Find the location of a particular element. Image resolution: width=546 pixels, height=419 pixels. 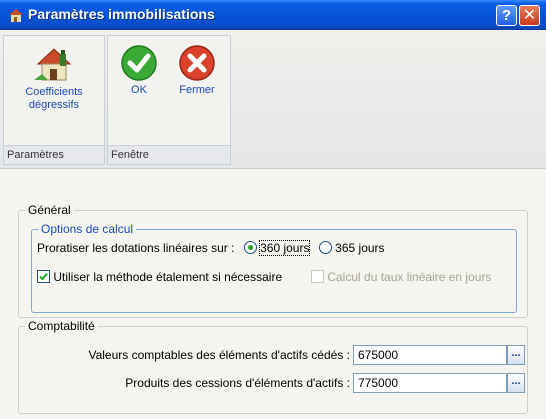

ok-button: OK is located at coordinates (139, 92).